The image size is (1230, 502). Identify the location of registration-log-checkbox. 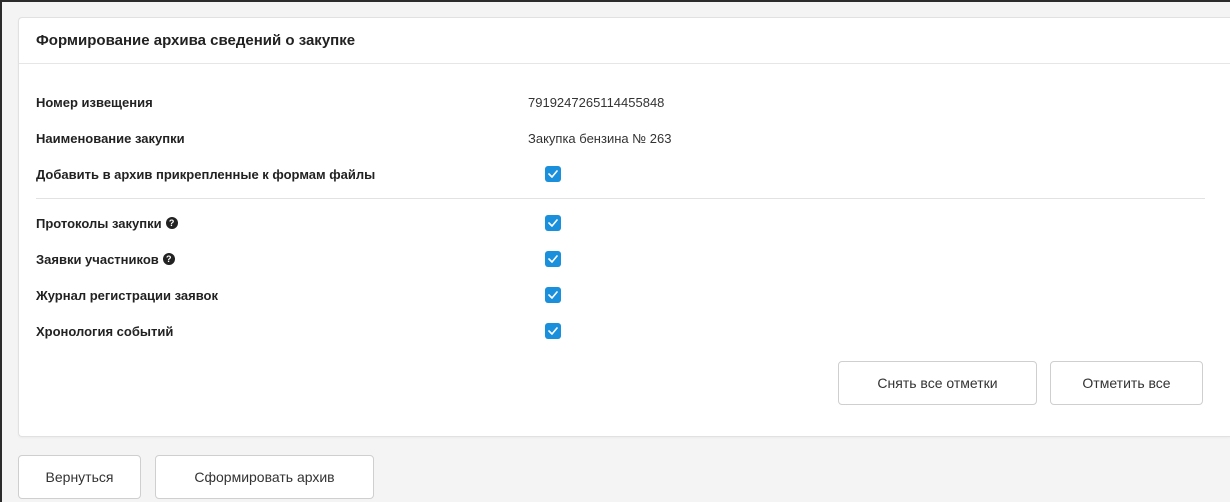
(553, 295).